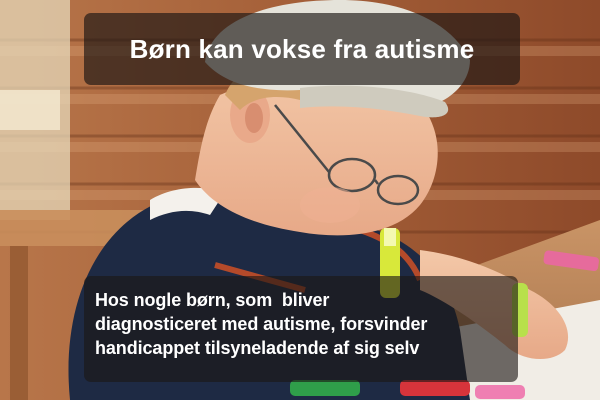 The image size is (600, 400). I want to click on title-banner: Børn kan vokse fra autisme, so click(302, 49).